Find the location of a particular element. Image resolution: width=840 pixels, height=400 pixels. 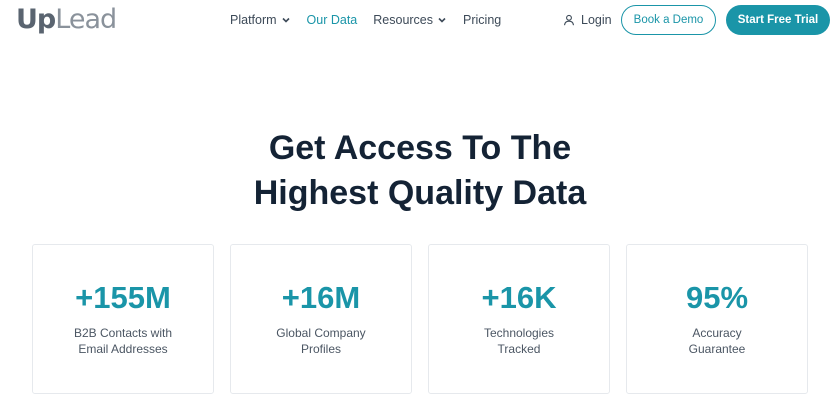

stat-value: +155M is located at coordinates (123, 297).